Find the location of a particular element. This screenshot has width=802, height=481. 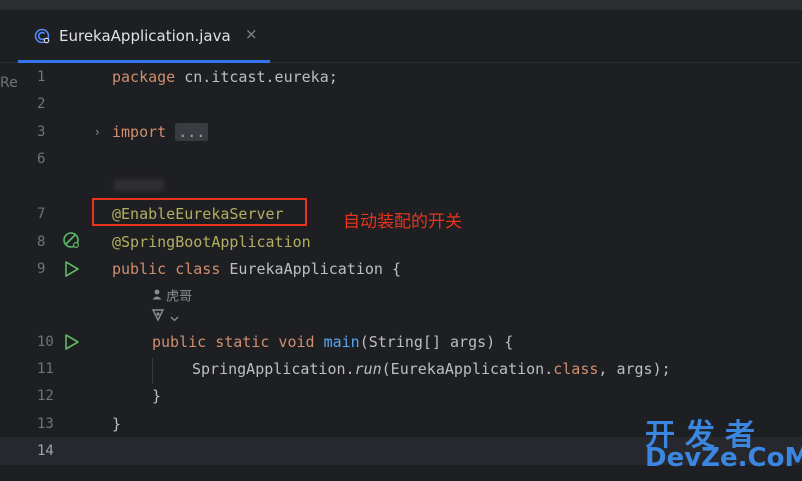

java-class-icon is located at coordinates (42, 36).